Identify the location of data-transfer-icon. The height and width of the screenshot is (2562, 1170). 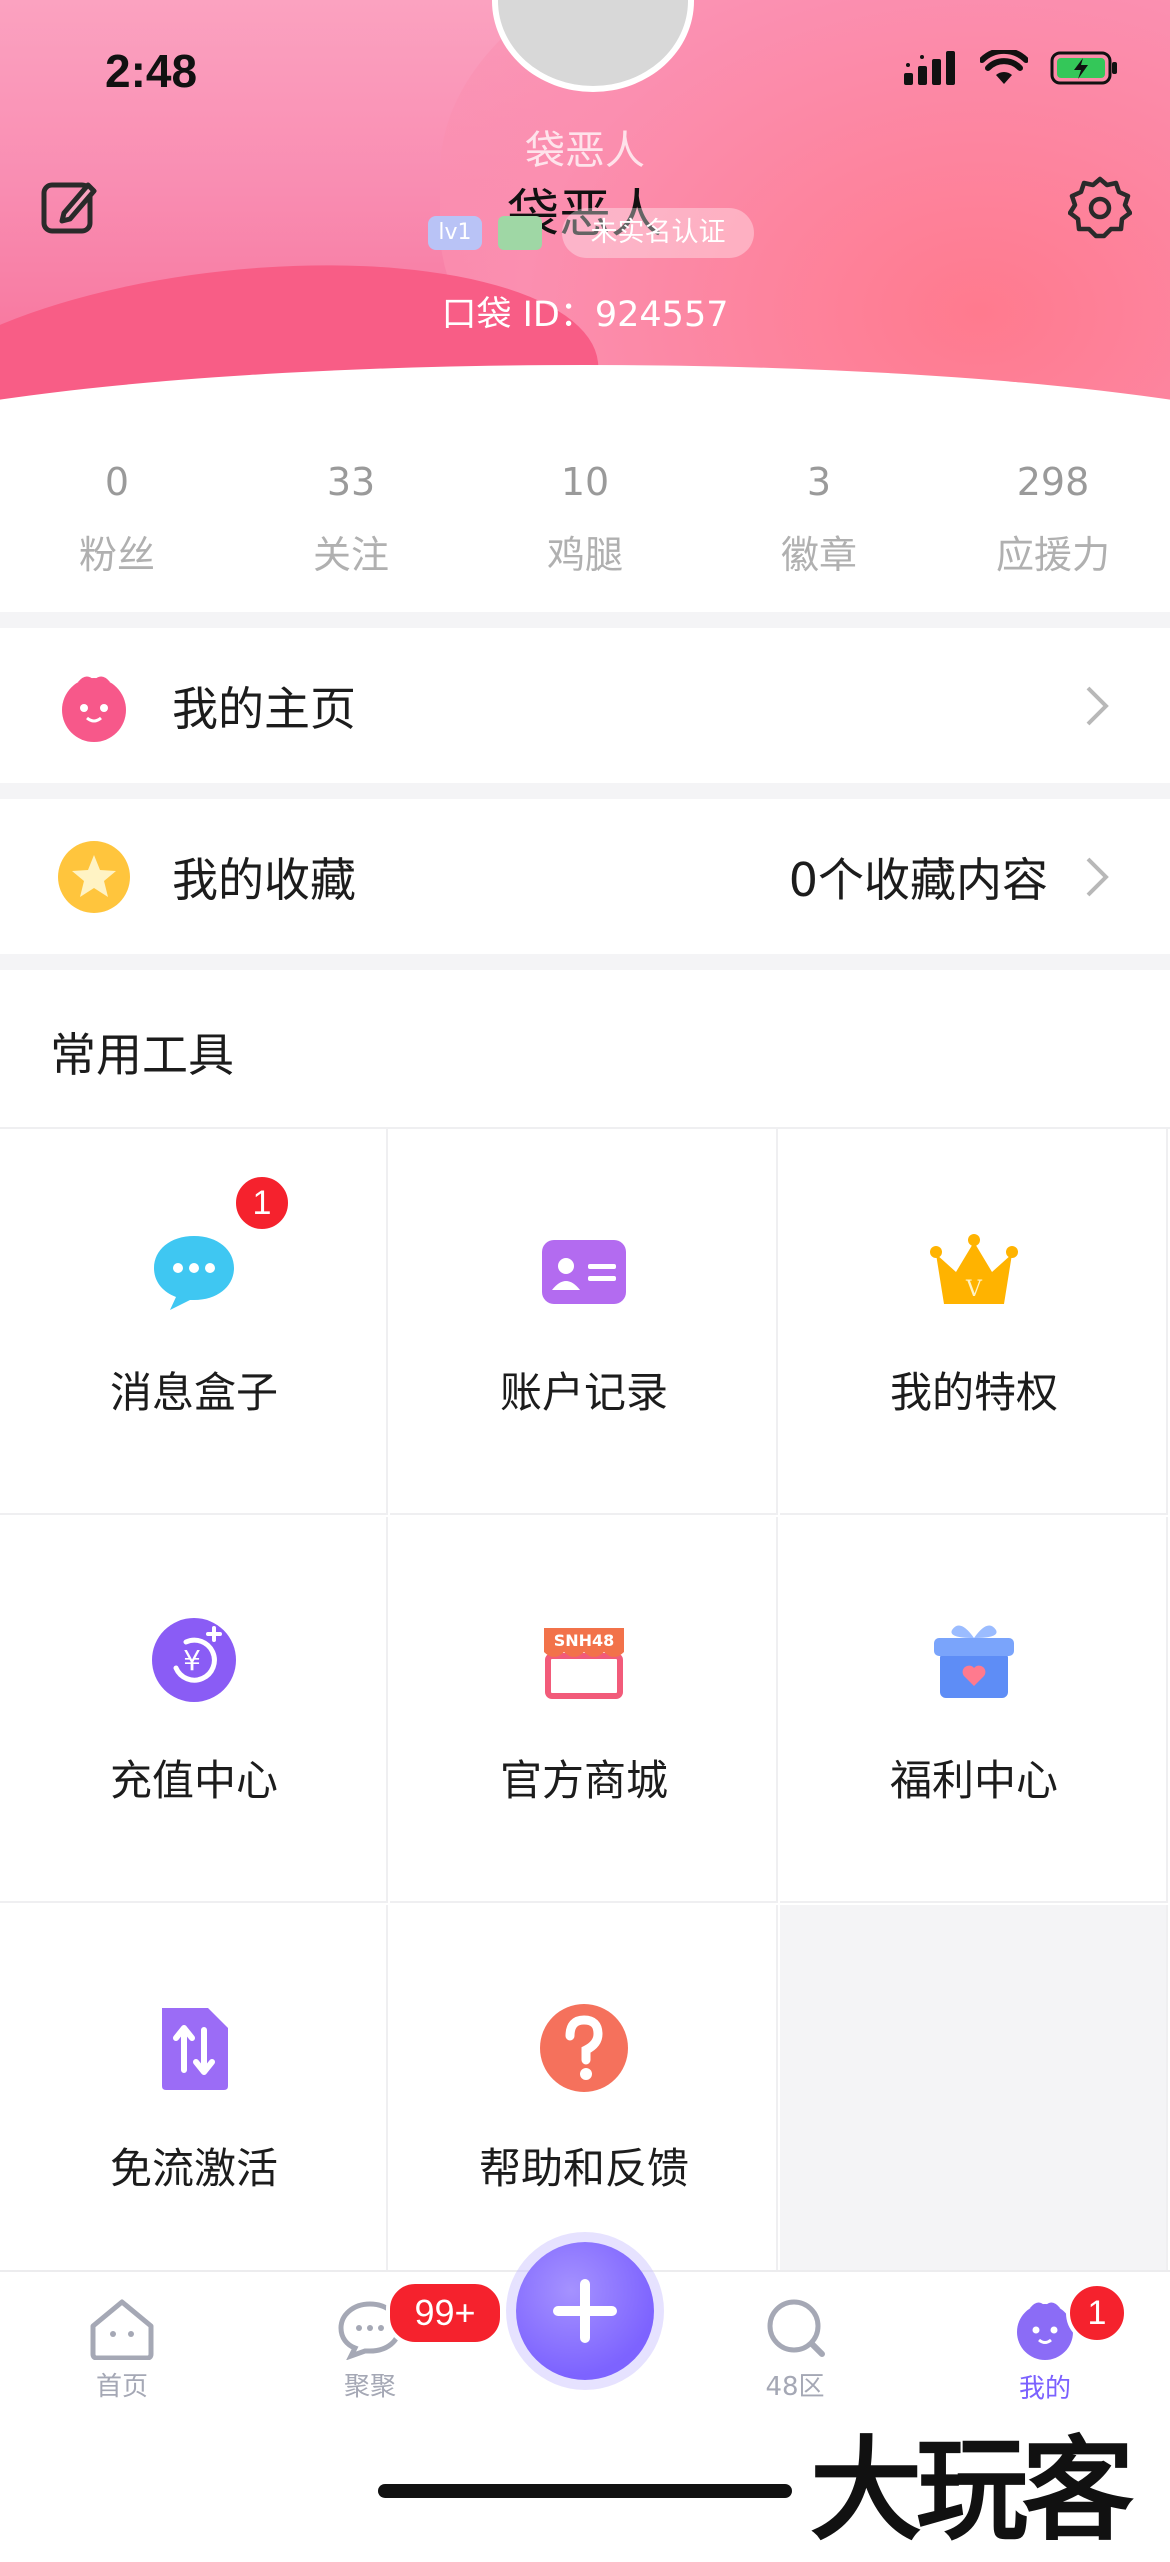
(195, 2049).